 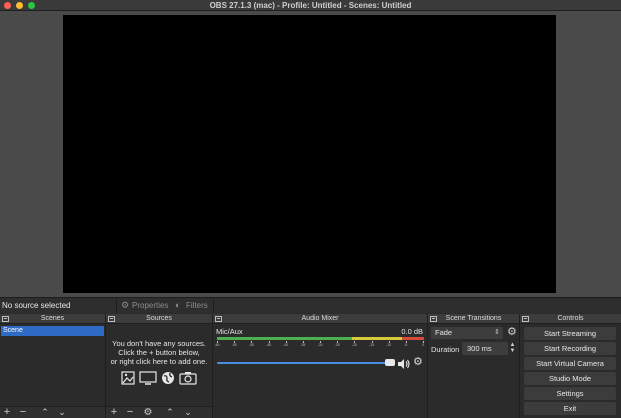 I want to click on move-scene-up-button: ⌃, so click(x=45, y=412).